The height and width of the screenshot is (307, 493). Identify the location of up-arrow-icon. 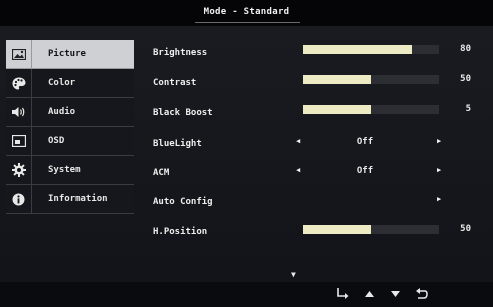
(369, 294).